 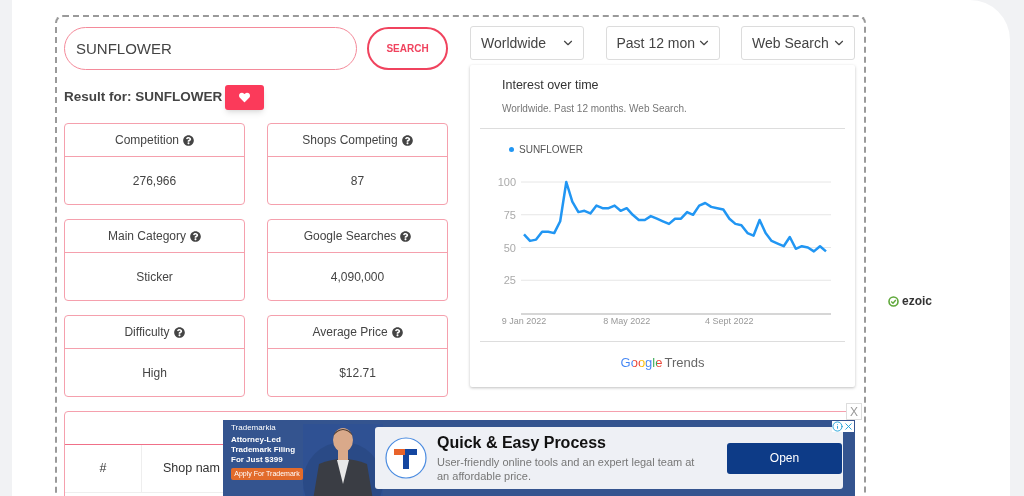 What do you see at coordinates (103, 469) in the screenshot?
I see `column-header: #` at bounding box center [103, 469].